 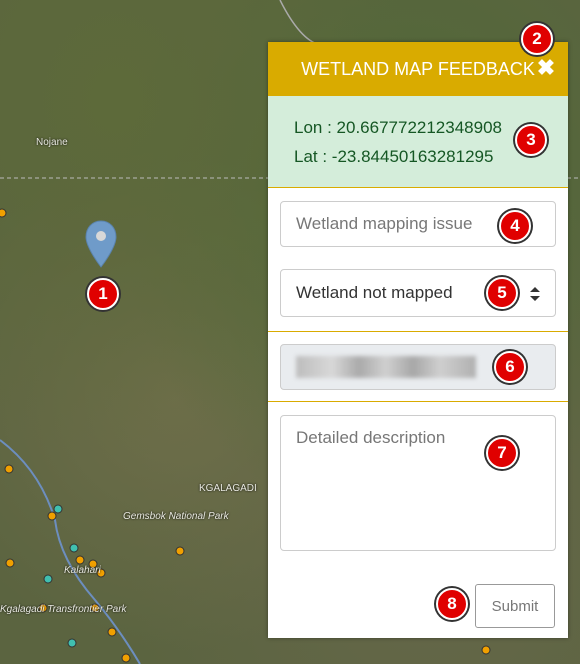 What do you see at coordinates (452, 604) in the screenshot?
I see `annotation-badge-8: 8` at bounding box center [452, 604].